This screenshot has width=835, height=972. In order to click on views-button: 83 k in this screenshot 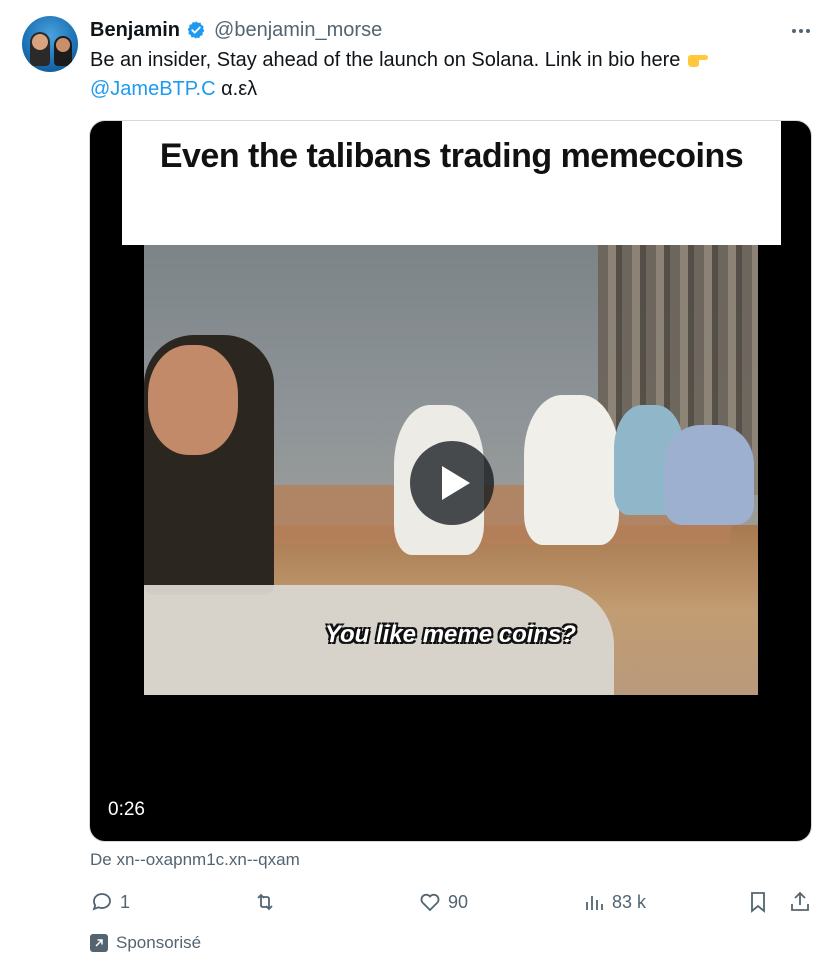, I will do `click(614, 902)`.